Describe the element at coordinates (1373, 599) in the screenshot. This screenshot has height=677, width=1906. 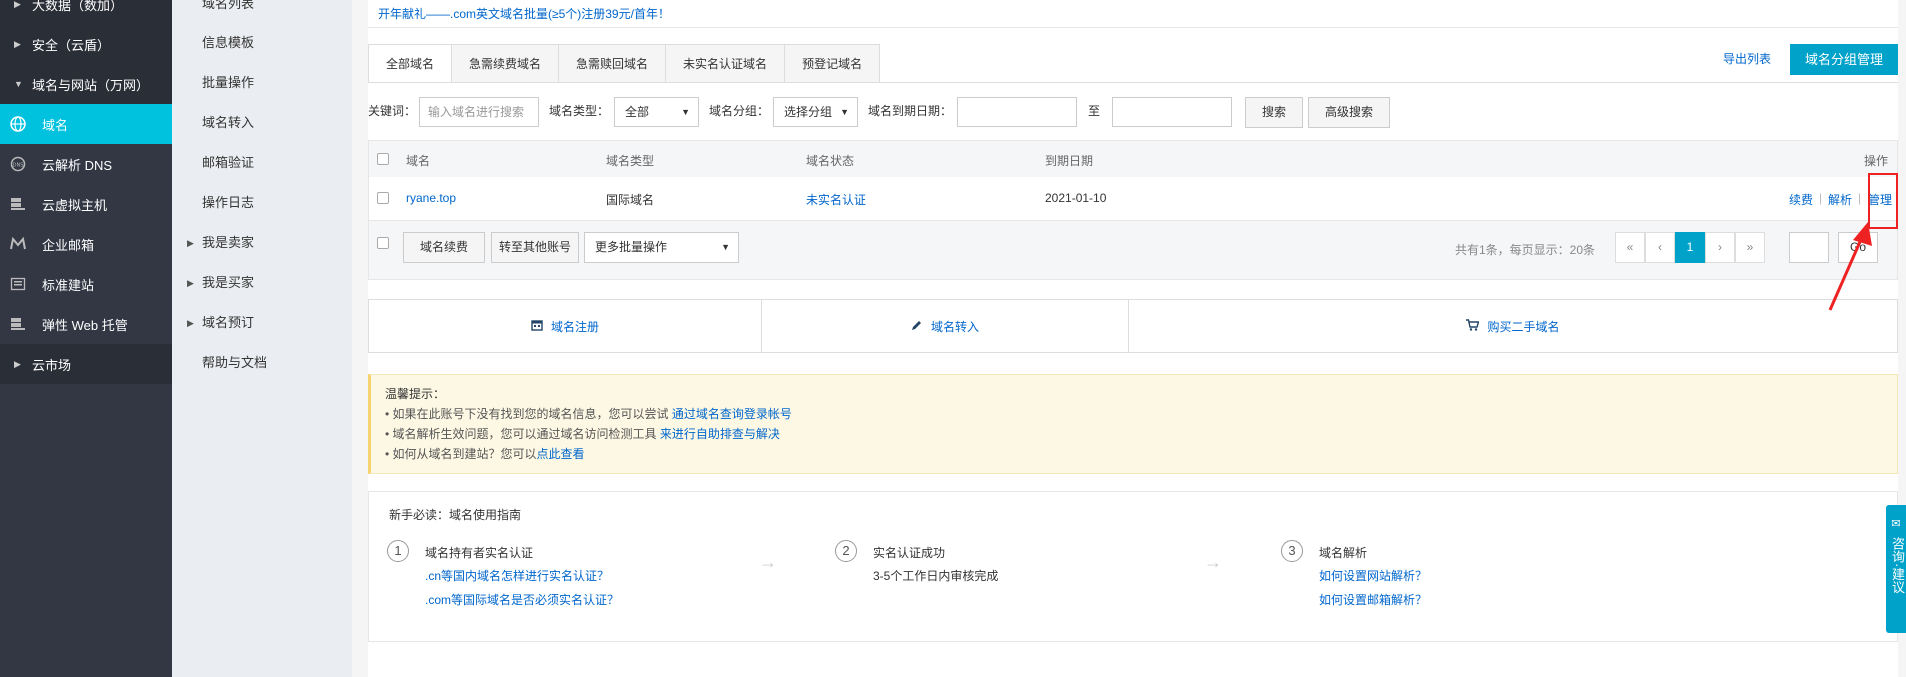
I see `step-link: 如何设置邮箱解析？` at that location.